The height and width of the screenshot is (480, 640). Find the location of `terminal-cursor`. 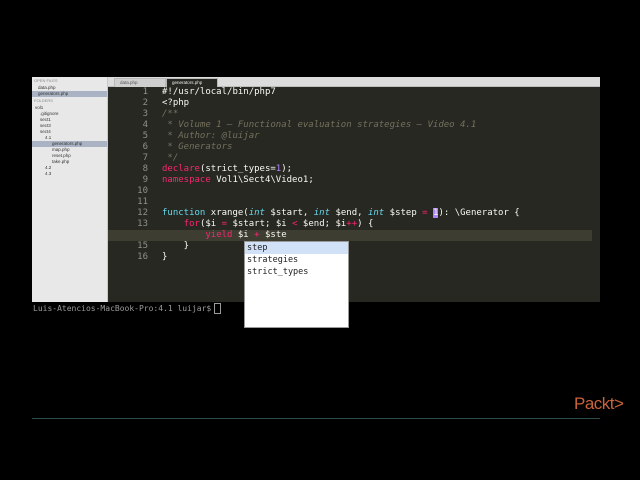

terminal-cursor is located at coordinates (218, 308).